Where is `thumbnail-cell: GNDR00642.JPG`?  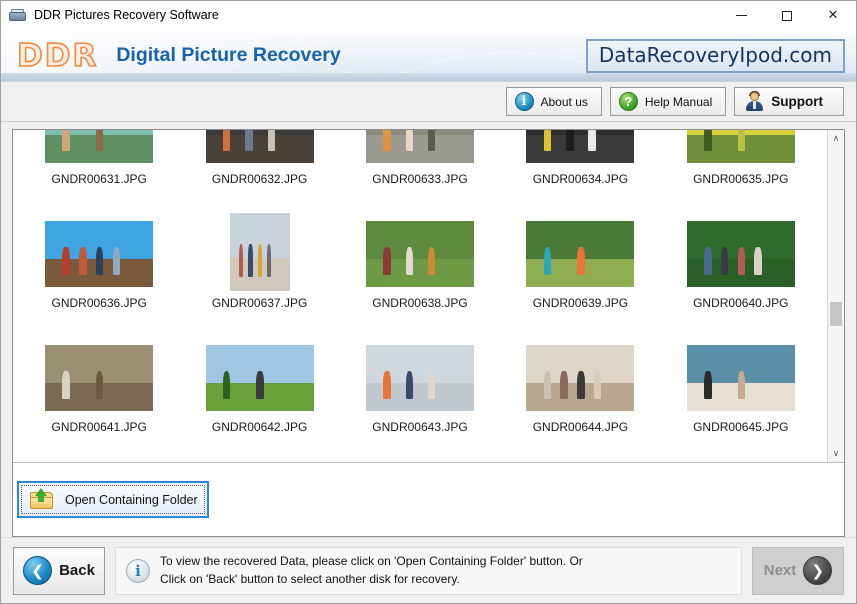
thumbnail-cell: GNDR00642.JPG is located at coordinates (259, 378).